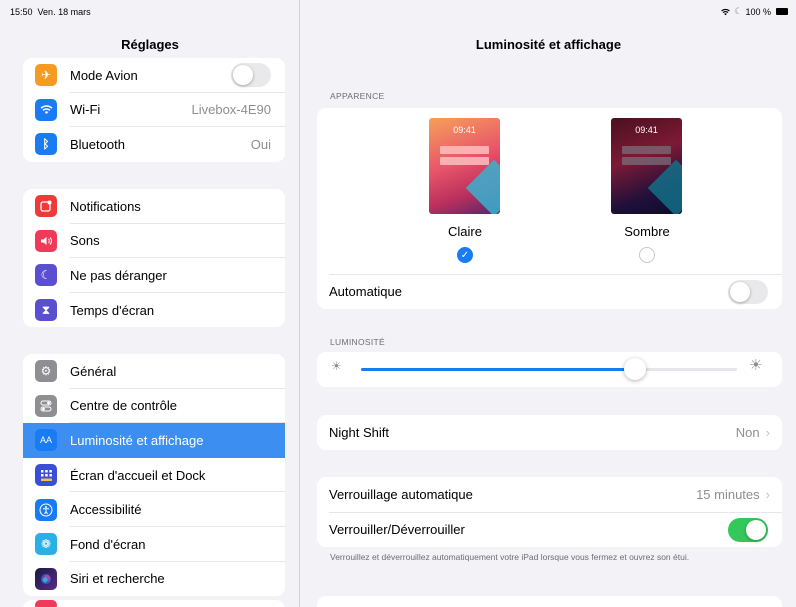 The width and height of the screenshot is (796, 607). I want to click on automatic-toggle, so click(748, 291).